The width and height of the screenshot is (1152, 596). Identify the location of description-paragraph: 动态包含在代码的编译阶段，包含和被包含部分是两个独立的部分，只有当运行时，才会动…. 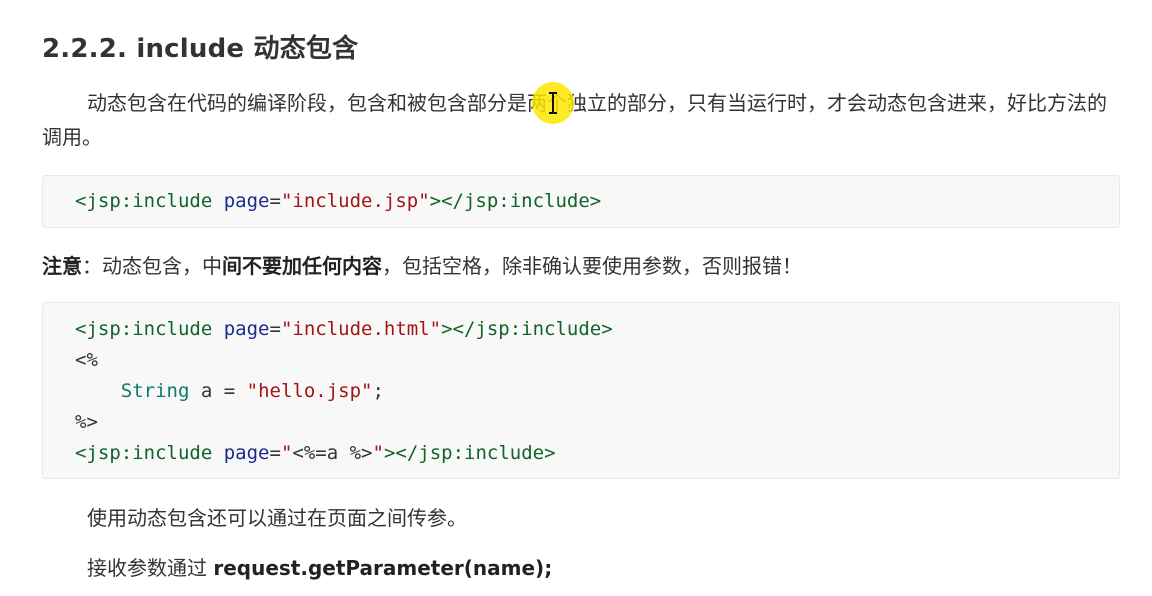
(574, 120).